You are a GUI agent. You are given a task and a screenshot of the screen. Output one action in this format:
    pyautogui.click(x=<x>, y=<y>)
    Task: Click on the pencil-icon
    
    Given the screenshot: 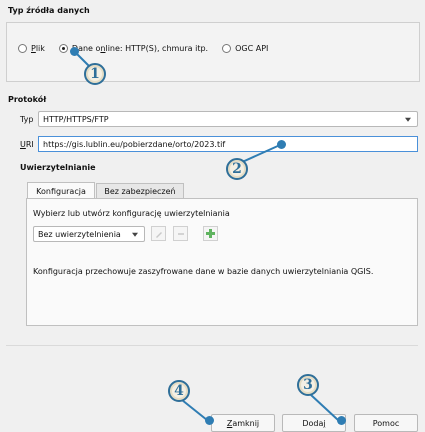 What is the action you would take?
    pyautogui.click(x=158, y=234)
    